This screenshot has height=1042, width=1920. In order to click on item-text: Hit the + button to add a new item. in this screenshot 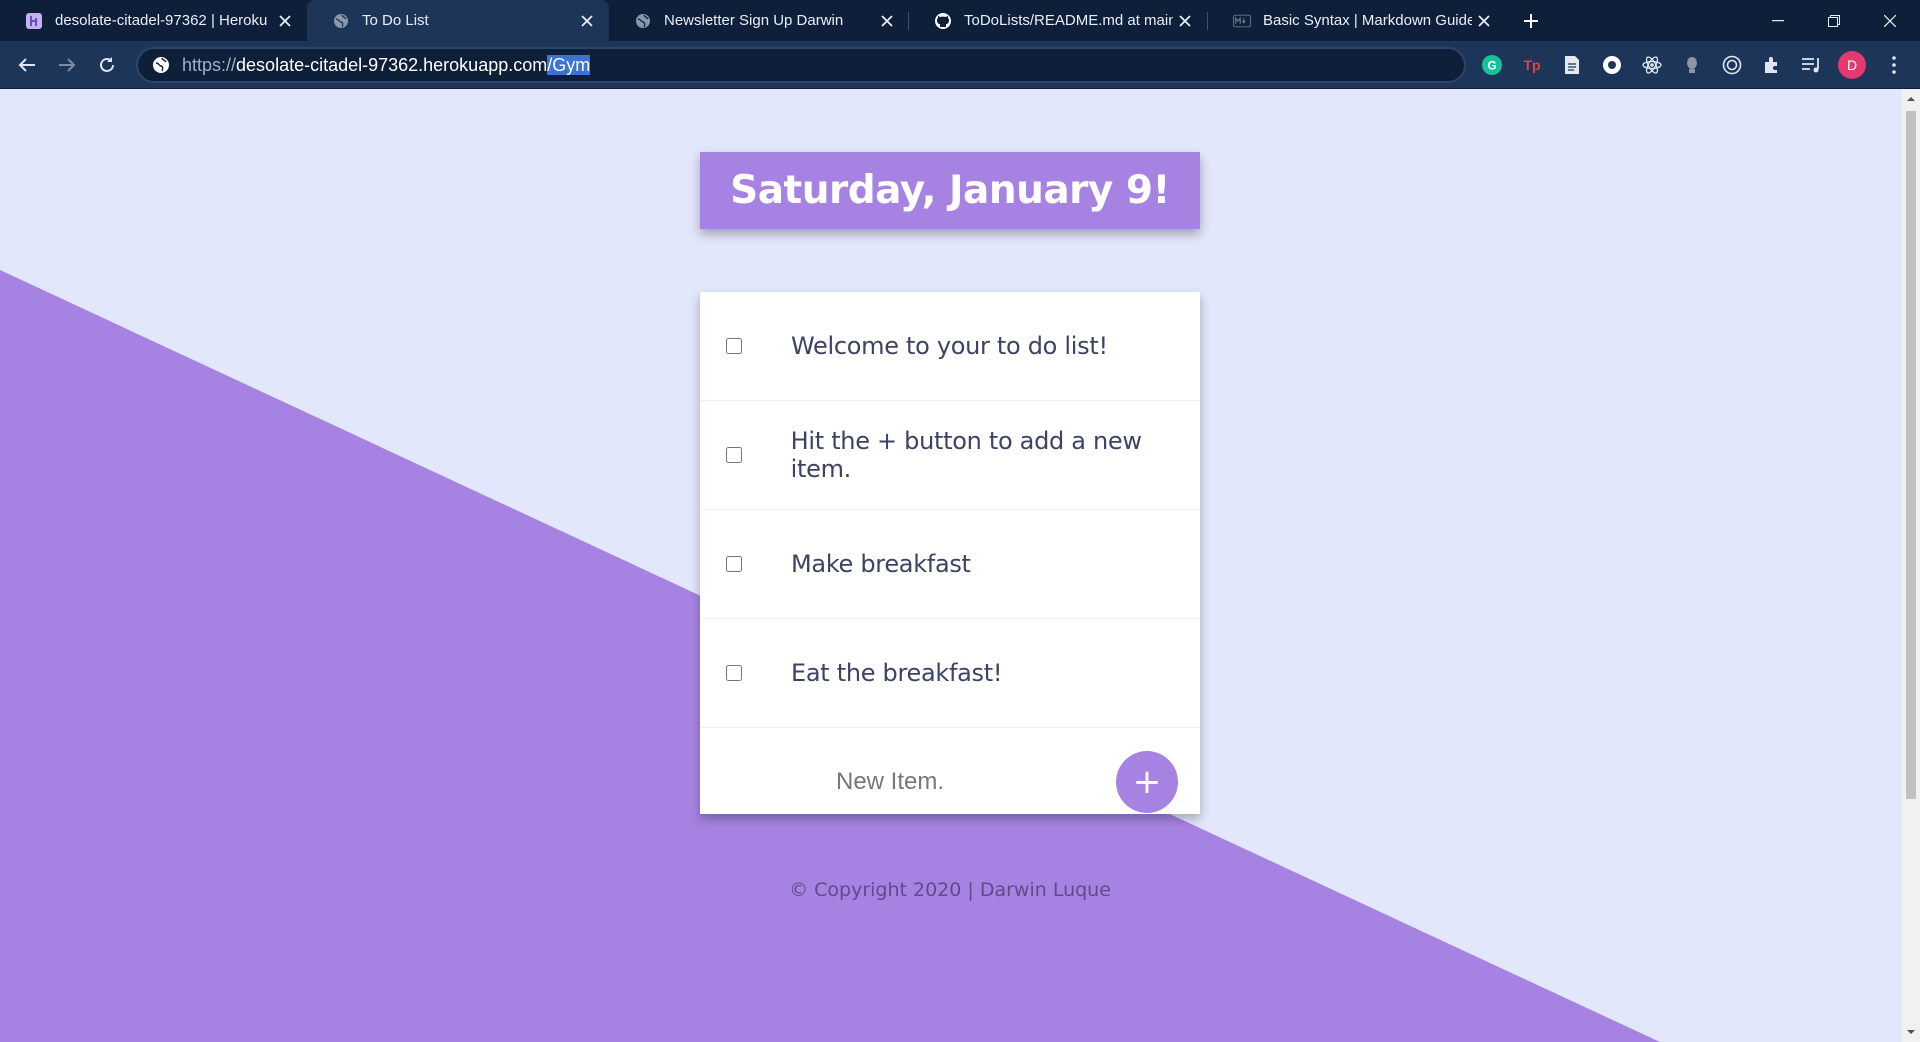, I will do `click(966, 455)`.